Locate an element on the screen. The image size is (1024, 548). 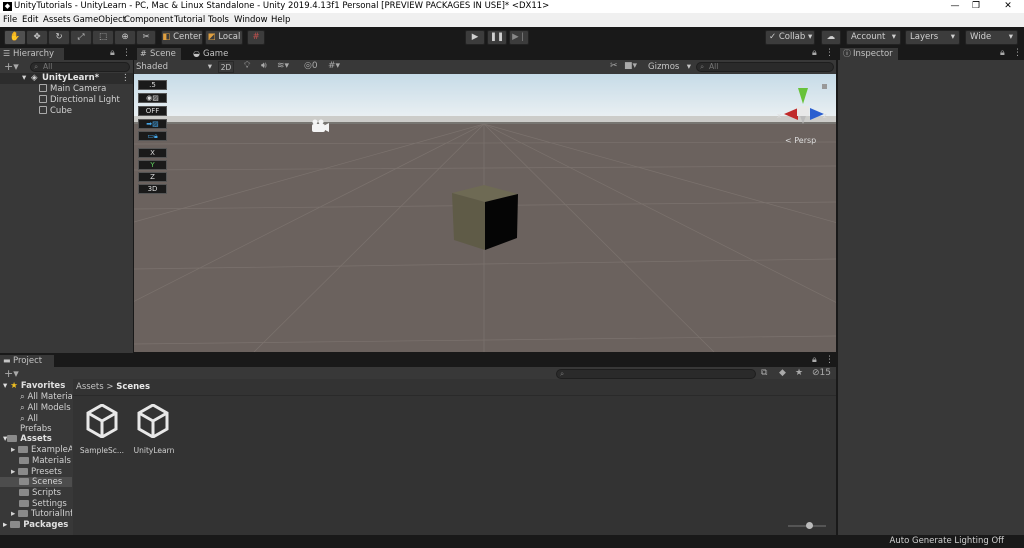
menu-window: Window is located at coordinates (251, 20).